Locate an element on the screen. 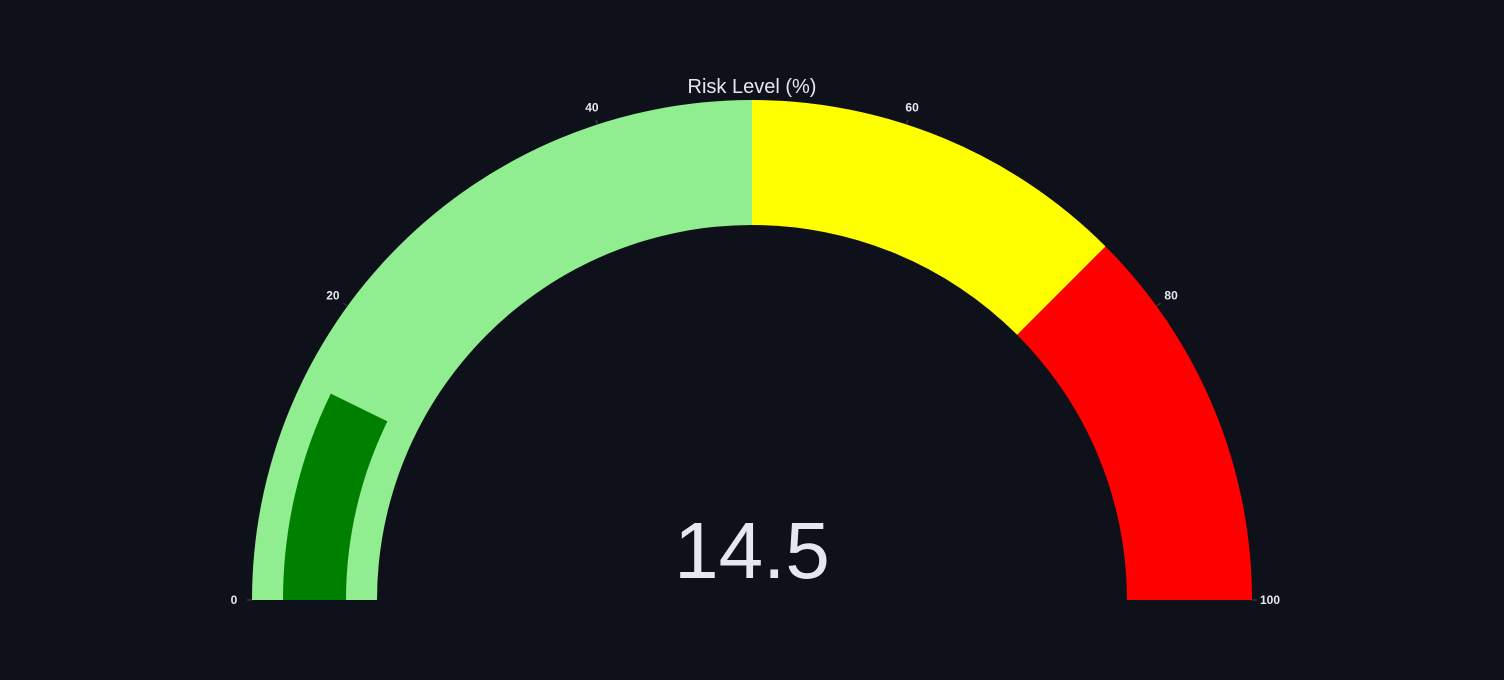 Image resolution: width=1504 pixels, height=680 pixels. gauge-tick-label: 60 is located at coordinates (912, 107).